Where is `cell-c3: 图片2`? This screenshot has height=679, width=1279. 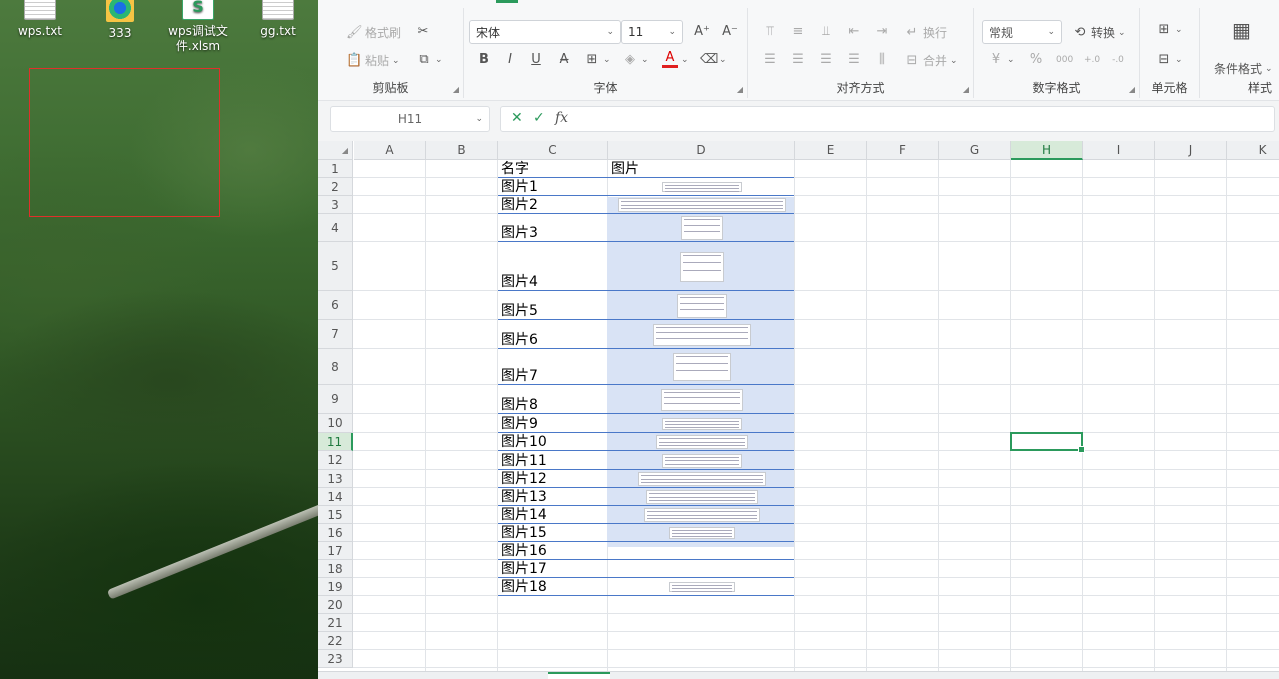 cell-c3: 图片2 is located at coordinates (518, 205).